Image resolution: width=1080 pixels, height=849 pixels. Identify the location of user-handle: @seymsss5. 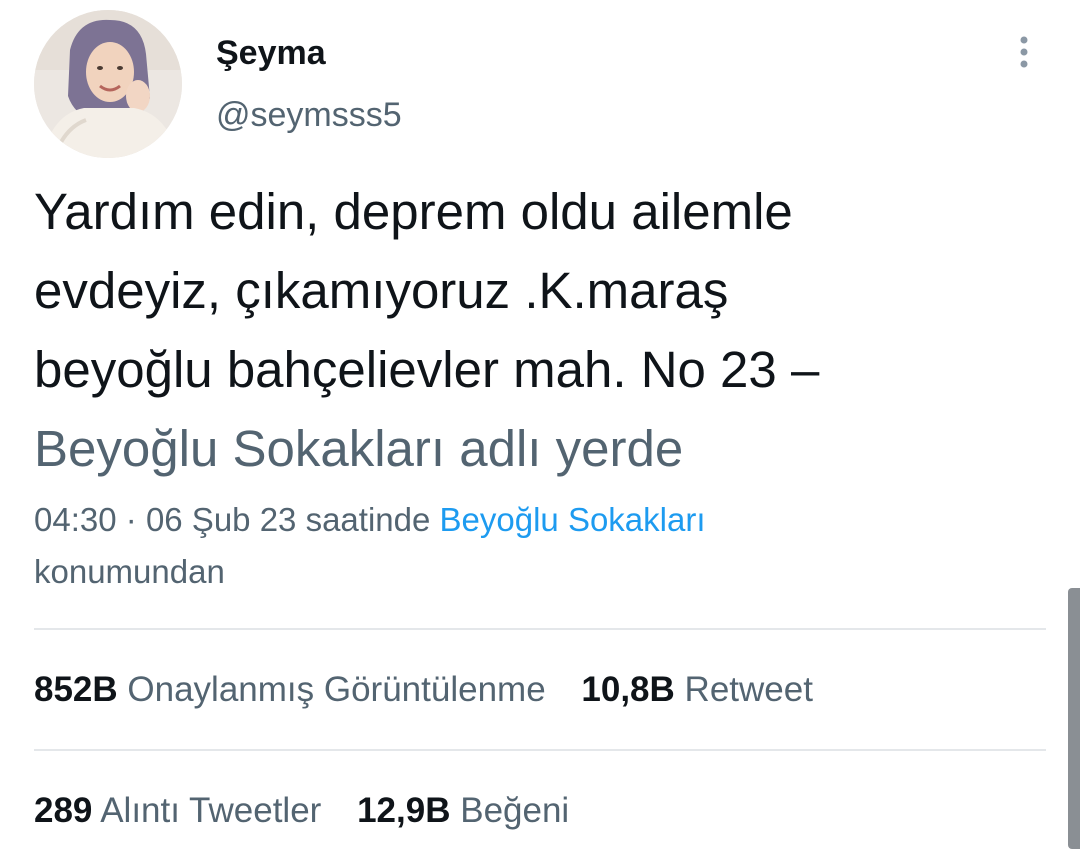
(309, 115).